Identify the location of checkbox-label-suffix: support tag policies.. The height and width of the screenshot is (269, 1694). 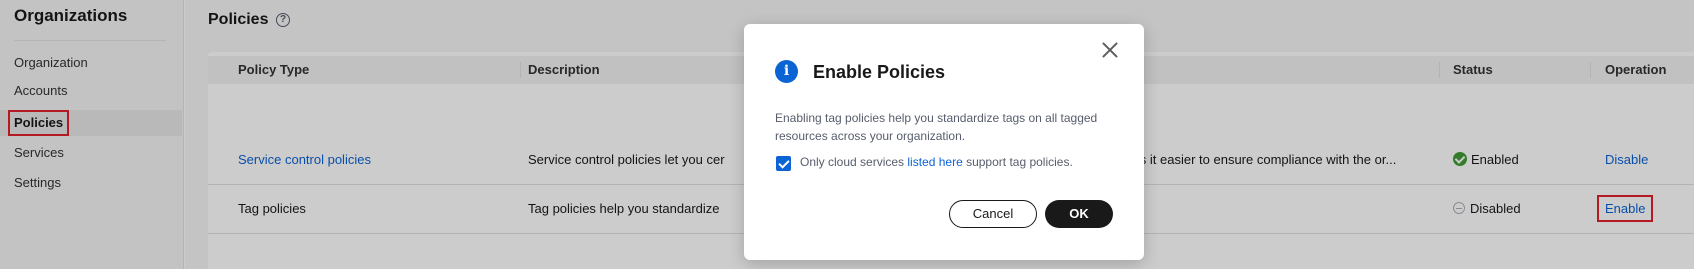
(1017, 162).